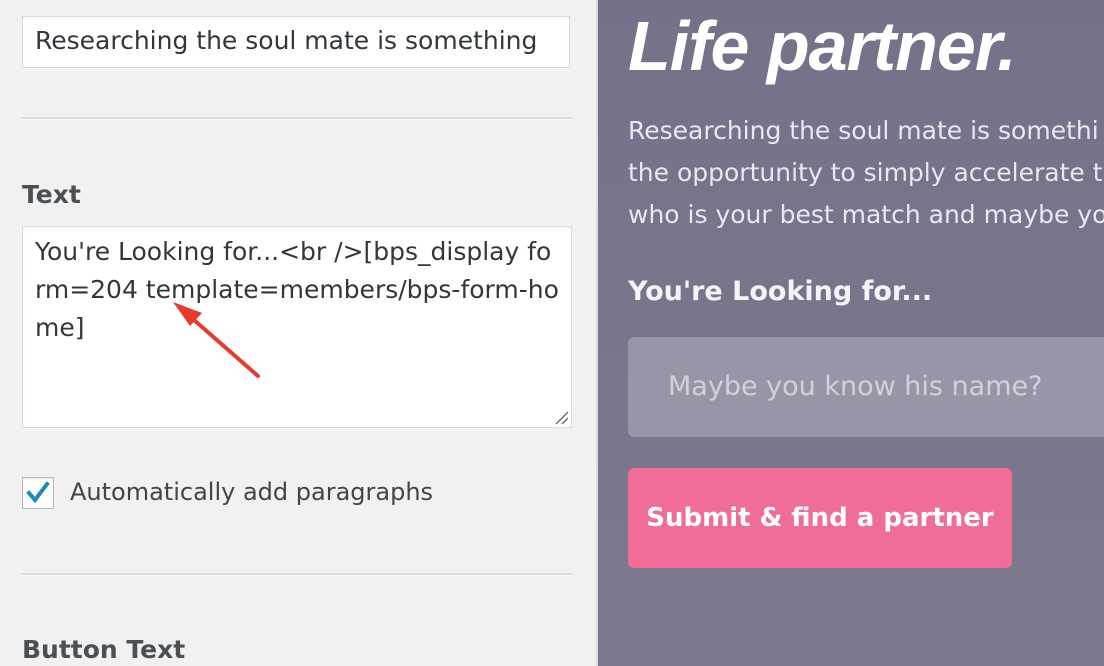  What do you see at coordinates (296, 42) in the screenshot?
I see `title-field: Researching the soul mate is something` at bounding box center [296, 42].